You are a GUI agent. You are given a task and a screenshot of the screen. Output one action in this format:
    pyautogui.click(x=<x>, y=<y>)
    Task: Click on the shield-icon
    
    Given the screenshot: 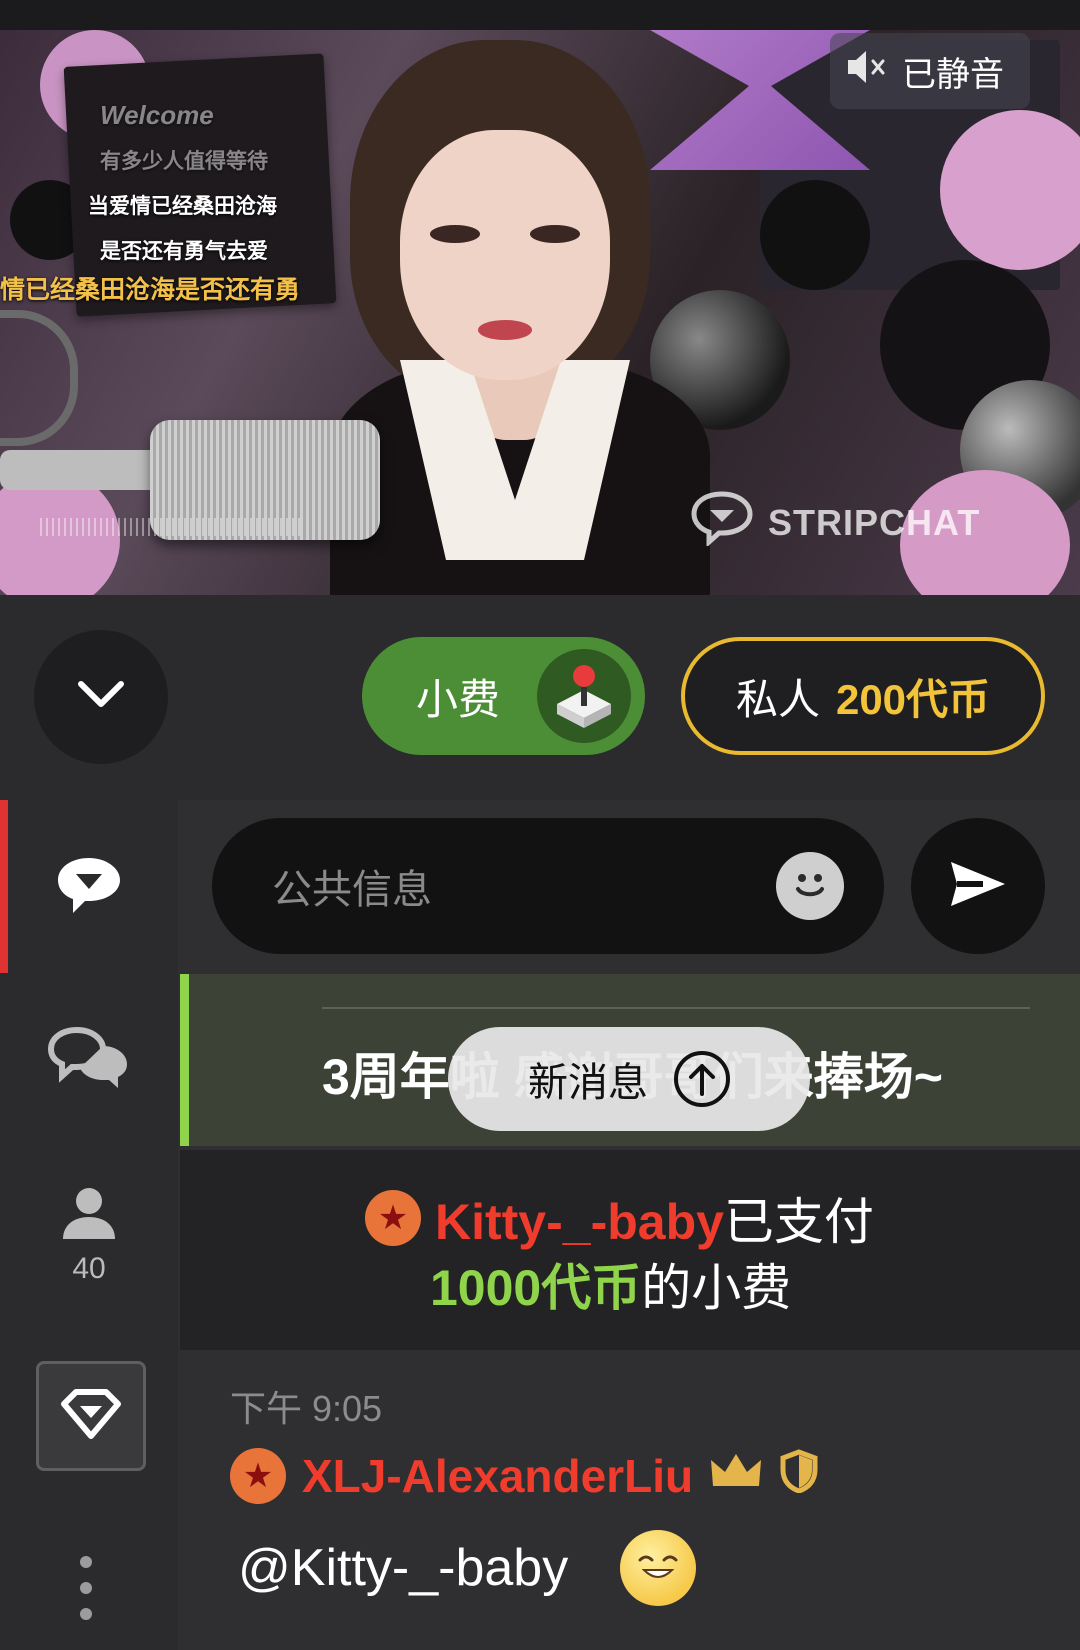 What is the action you would take?
    pyautogui.click(x=799, y=1476)
    